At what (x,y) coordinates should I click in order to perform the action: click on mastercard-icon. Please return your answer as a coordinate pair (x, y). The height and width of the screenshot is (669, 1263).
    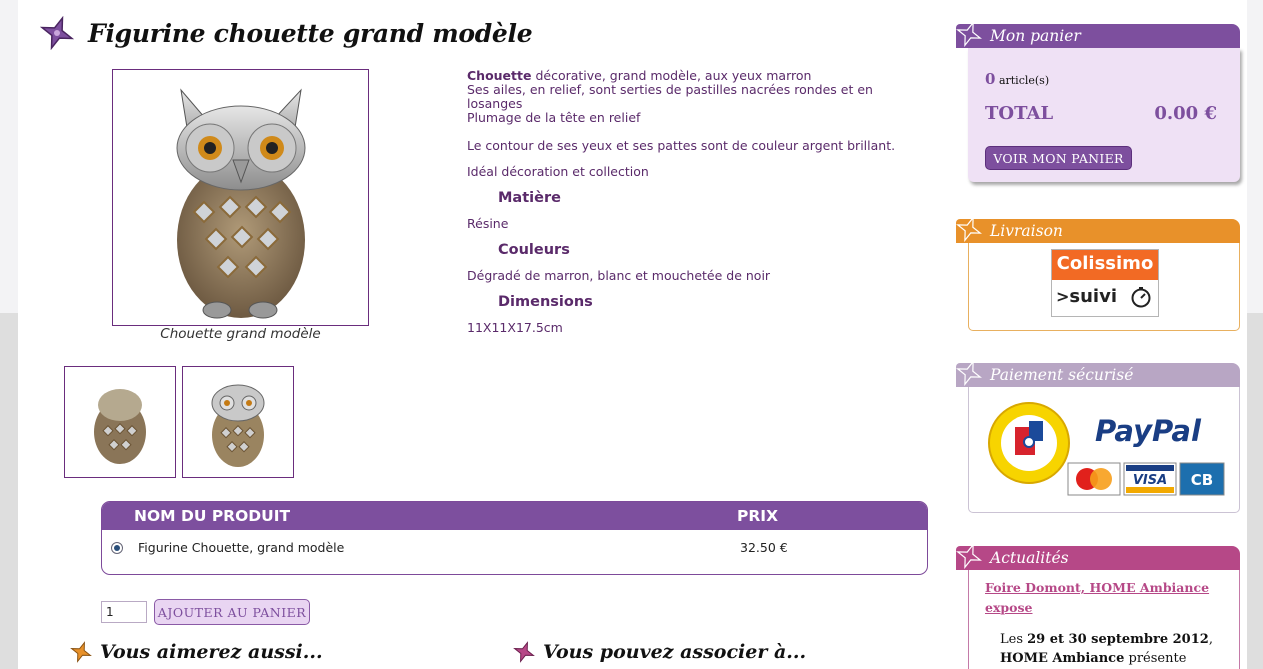
    Looking at the image, I should click on (1094, 479).